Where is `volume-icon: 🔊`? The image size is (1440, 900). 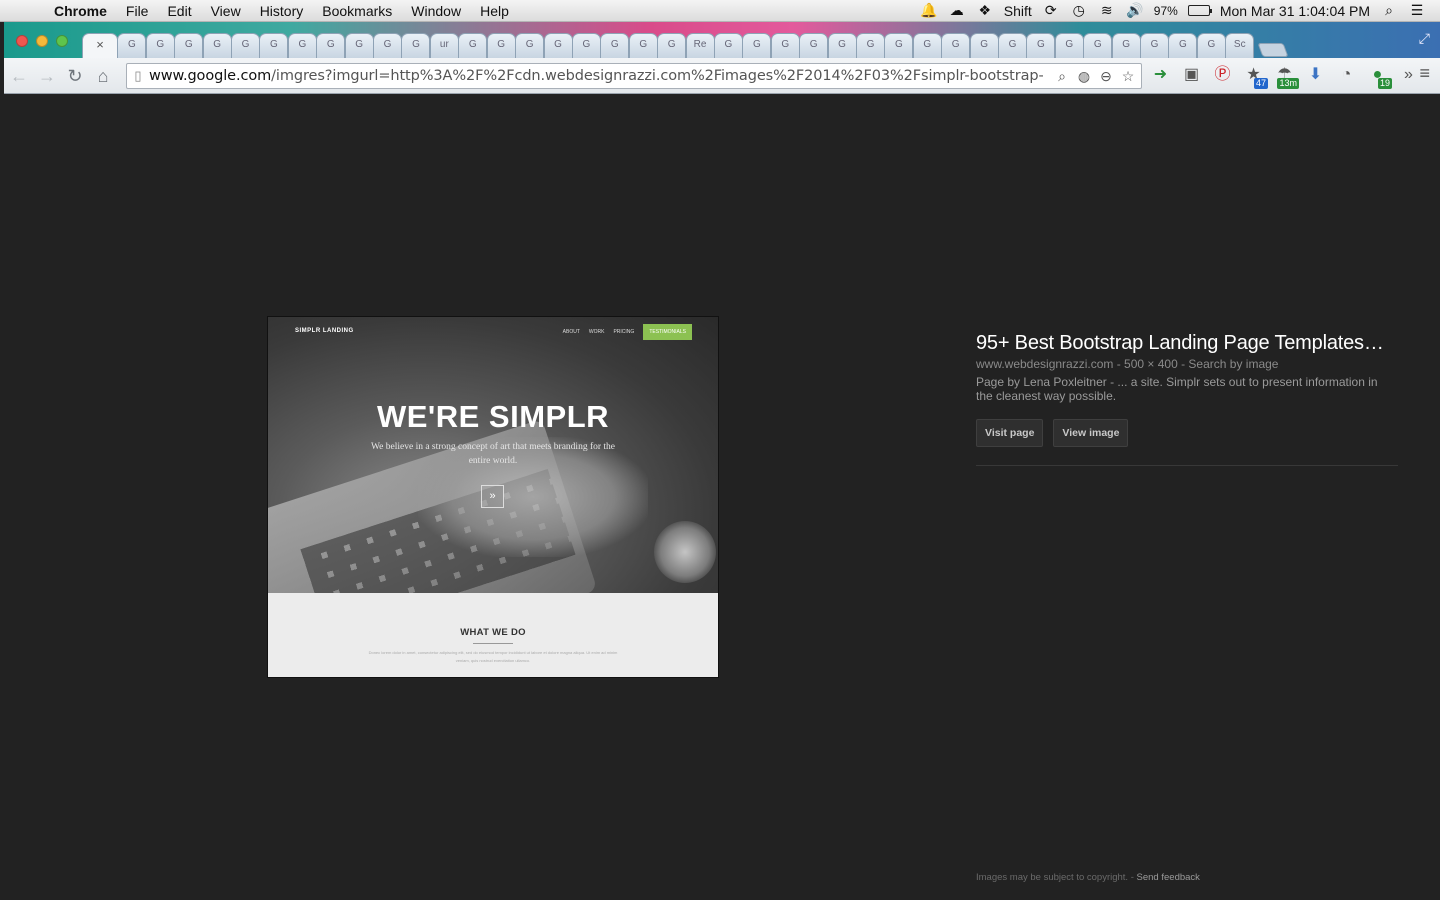 volume-icon: 🔊 is located at coordinates (1135, 10).